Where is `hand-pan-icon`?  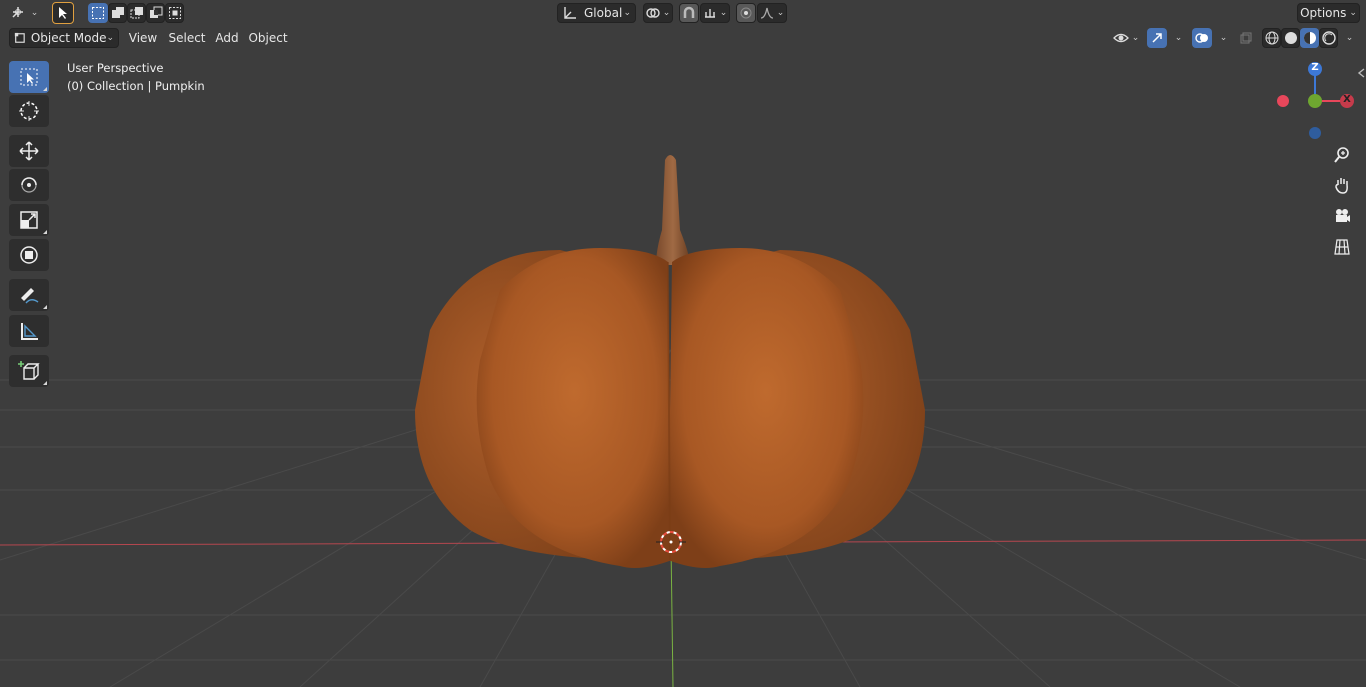 hand-pan-icon is located at coordinates (1341, 186).